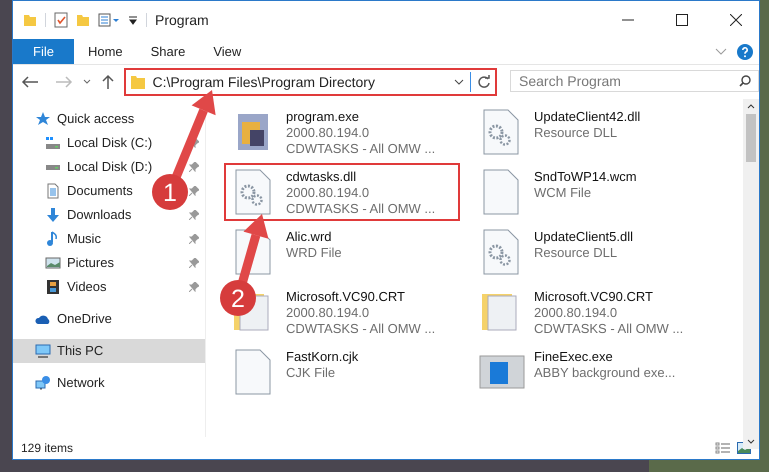  What do you see at coordinates (43, 51) in the screenshot?
I see `ribbon-tab: File` at bounding box center [43, 51].